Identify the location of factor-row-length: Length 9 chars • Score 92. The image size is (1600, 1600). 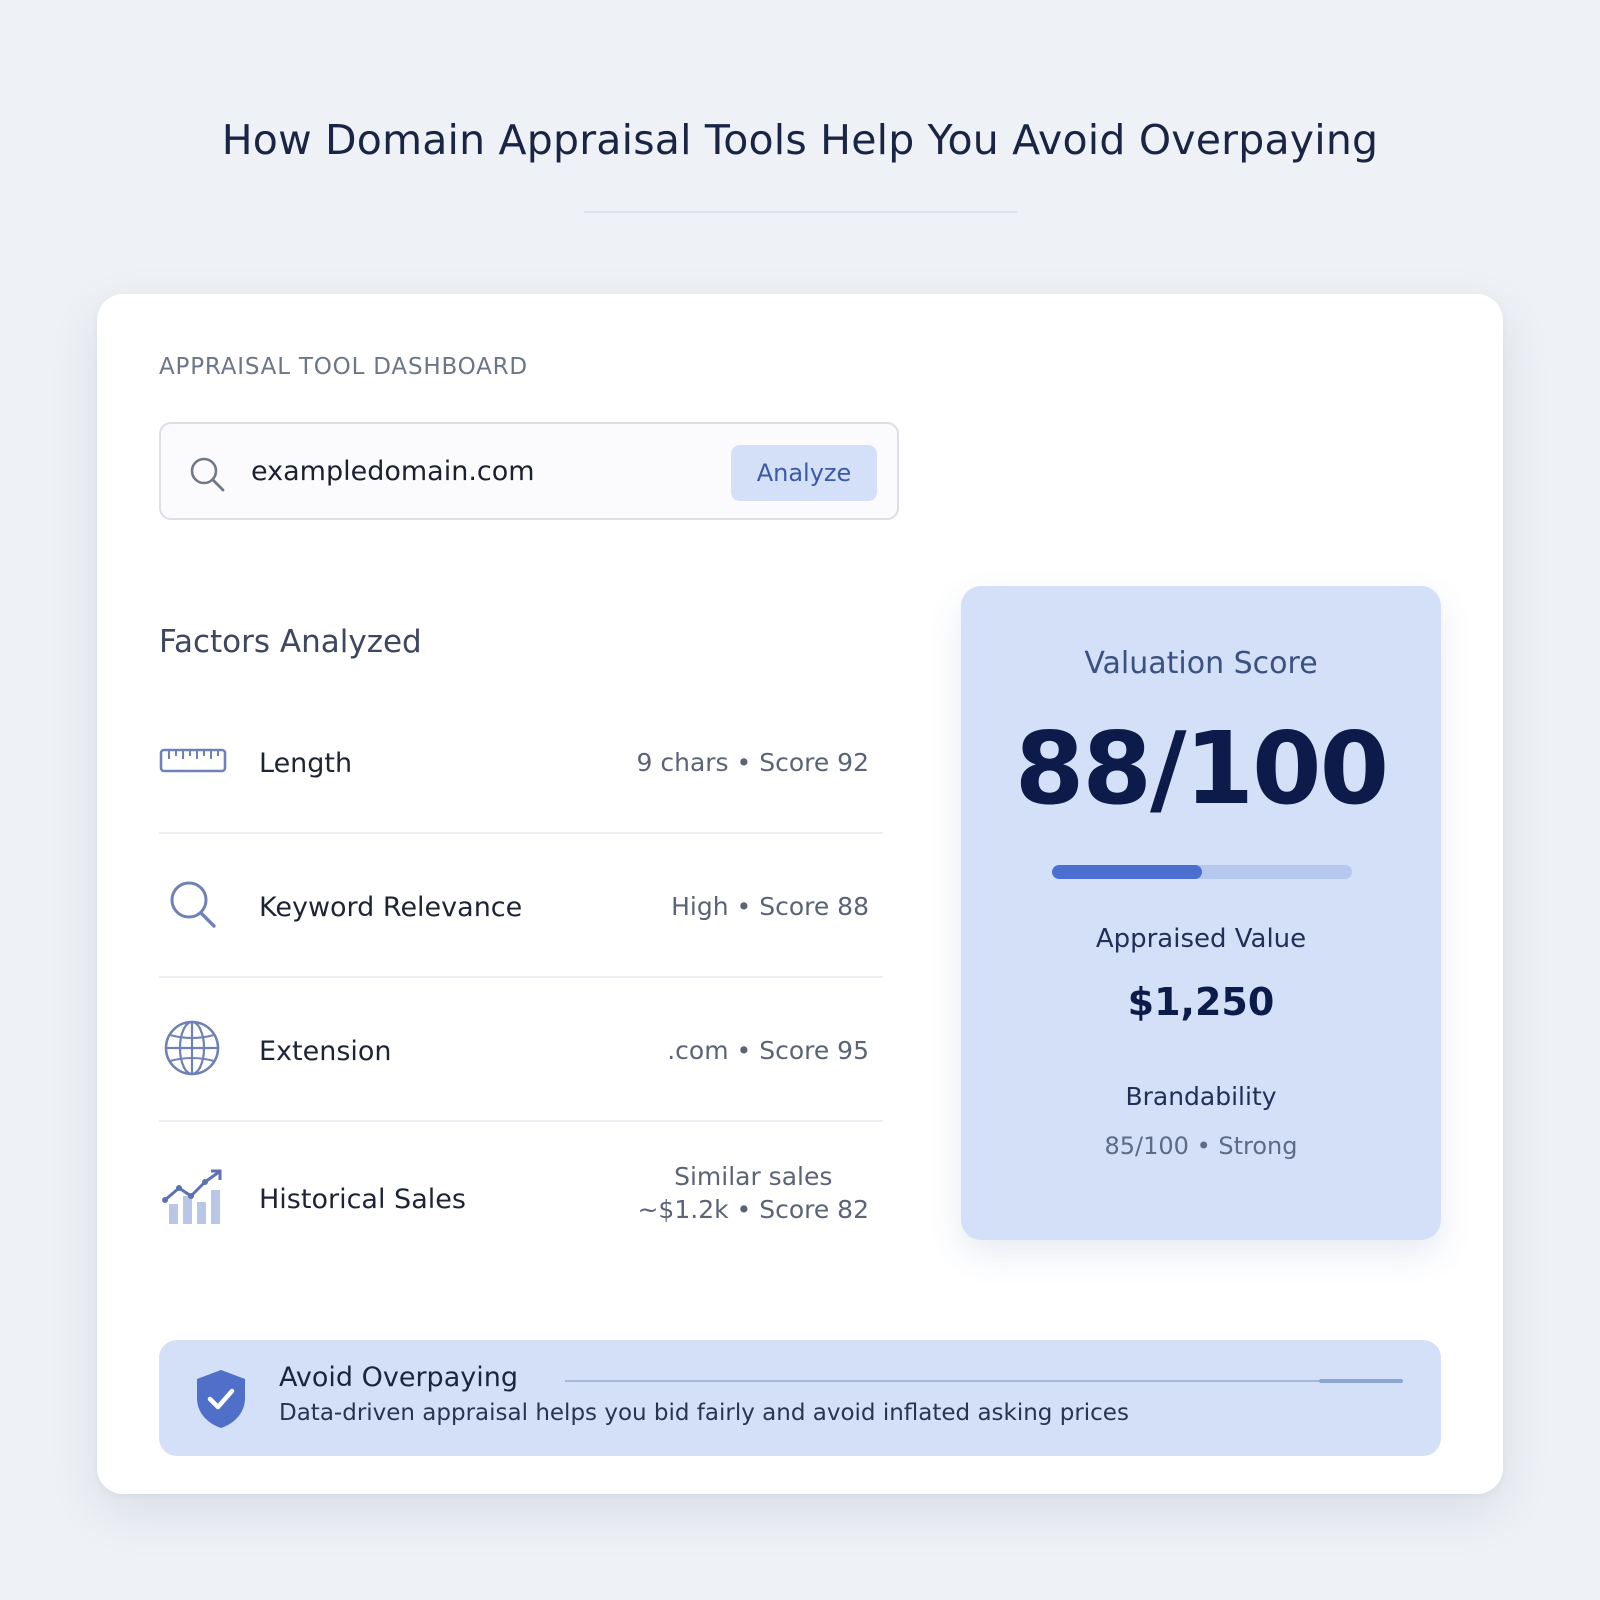
(521, 762).